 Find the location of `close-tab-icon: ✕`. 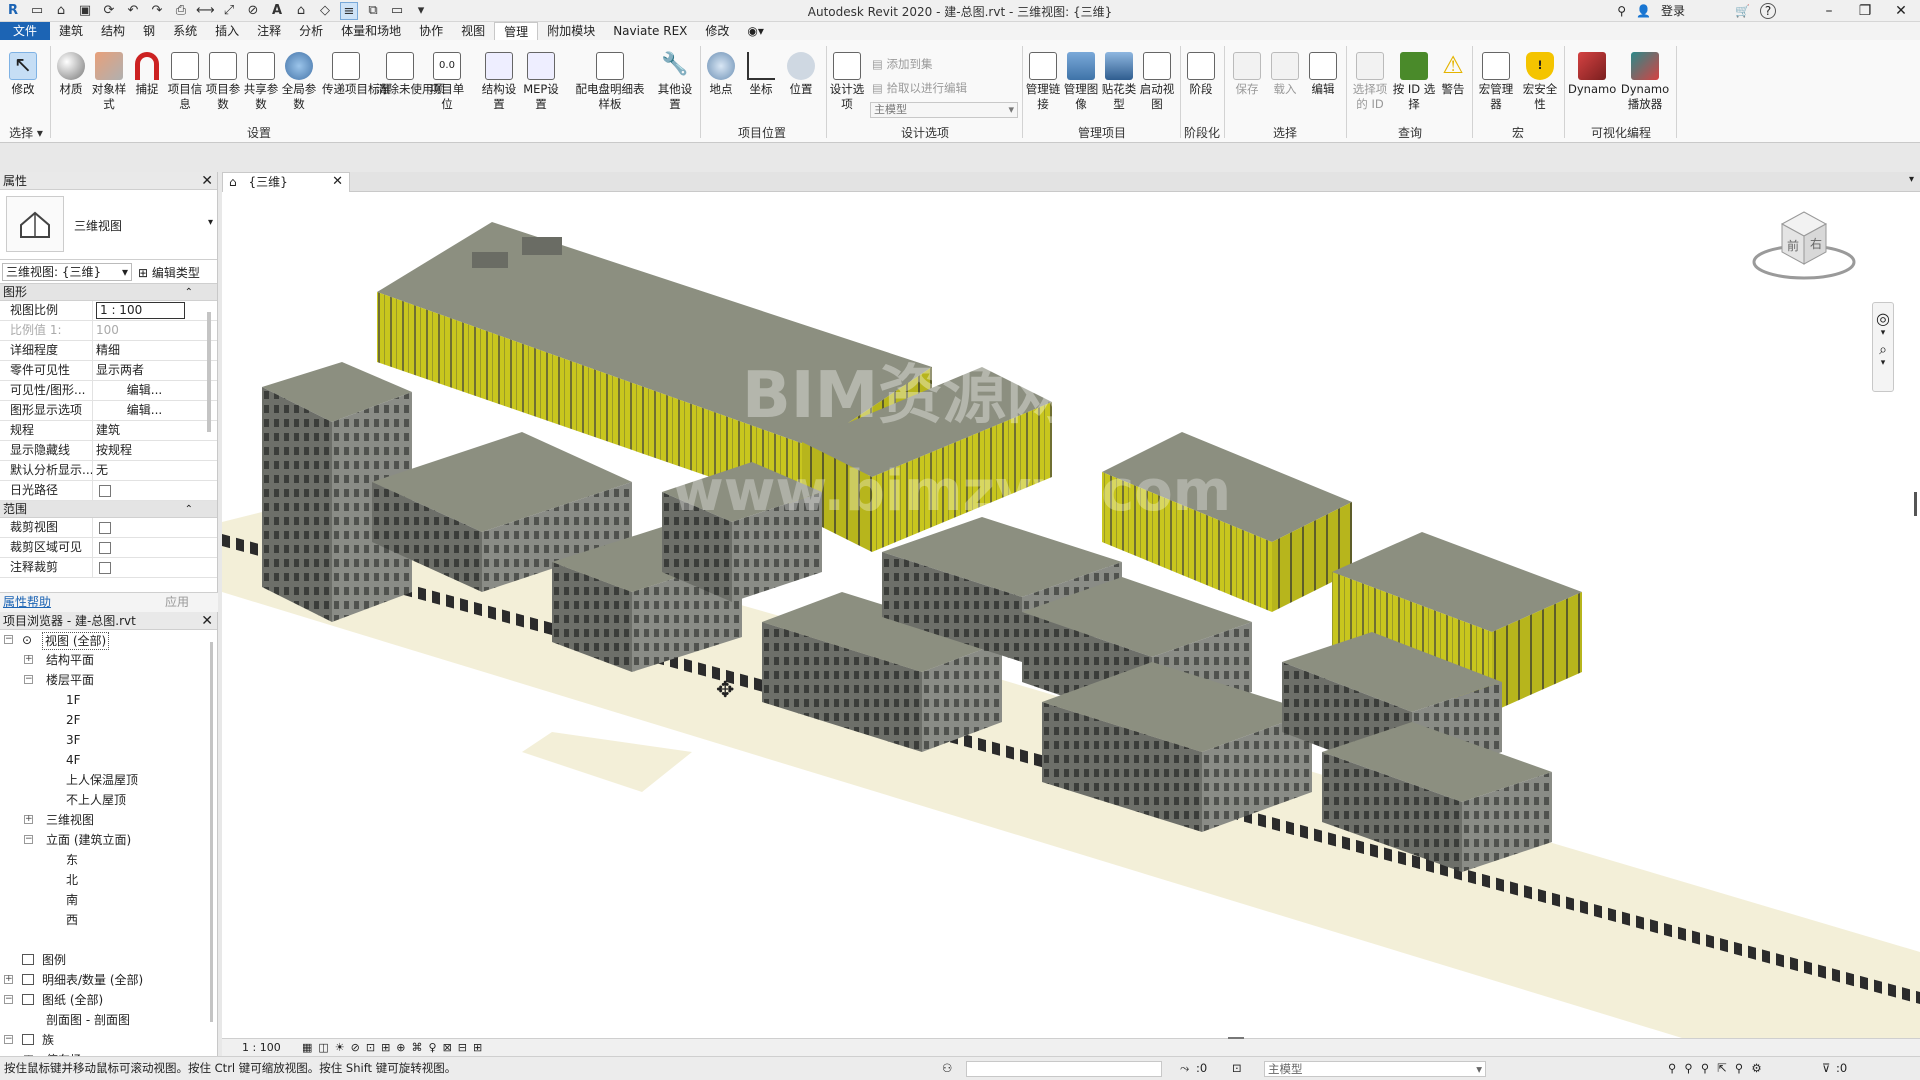

close-tab-icon: ✕ is located at coordinates (337, 182).